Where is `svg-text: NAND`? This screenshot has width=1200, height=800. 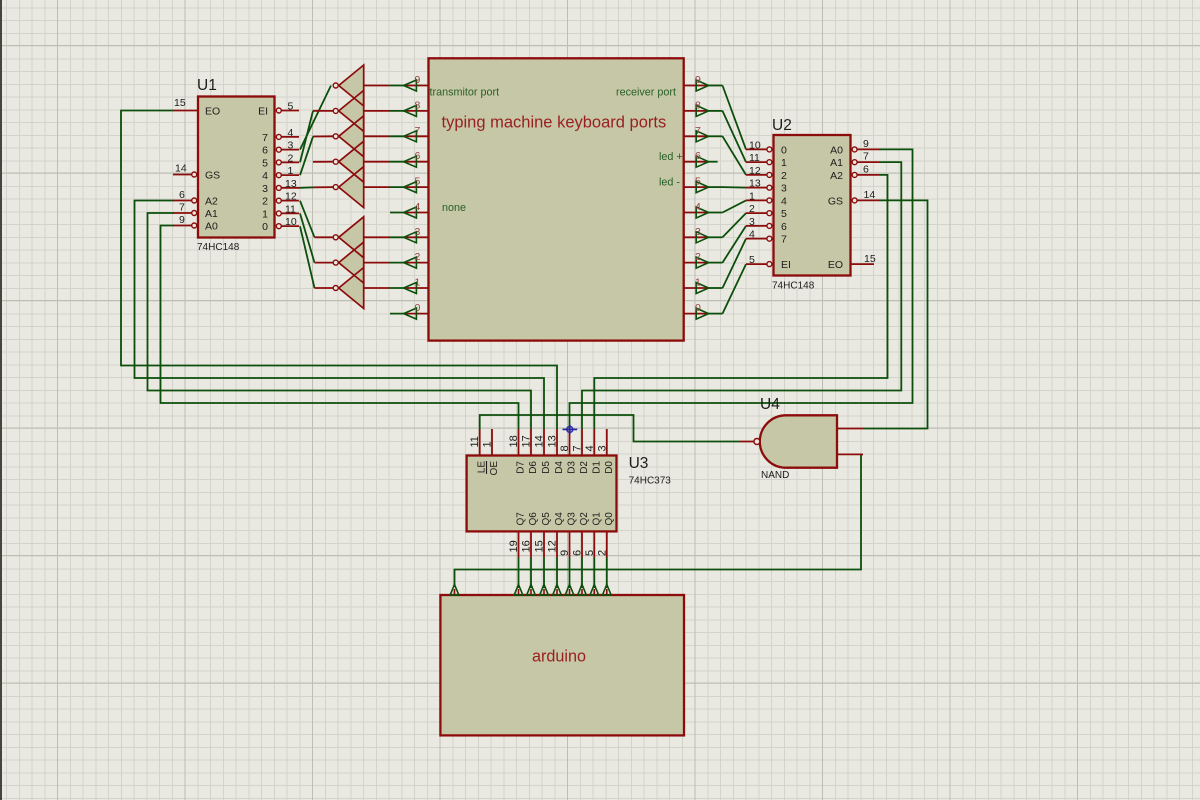 svg-text: NAND is located at coordinates (775, 475).